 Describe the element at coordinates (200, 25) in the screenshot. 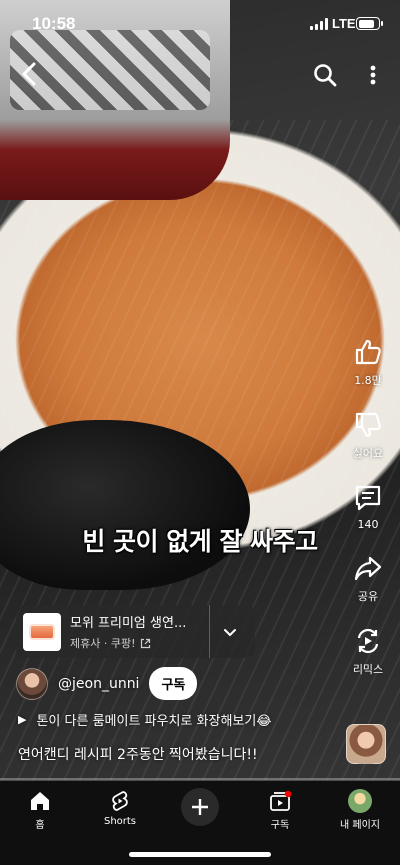

I see `status-bar: 10:58 LTE` at that location.